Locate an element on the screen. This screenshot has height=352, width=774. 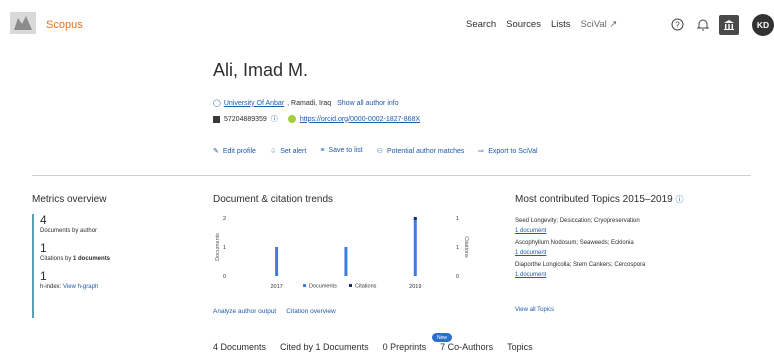
analyze-author-output-link: Analyze author output is located at coordinates (244, 311).